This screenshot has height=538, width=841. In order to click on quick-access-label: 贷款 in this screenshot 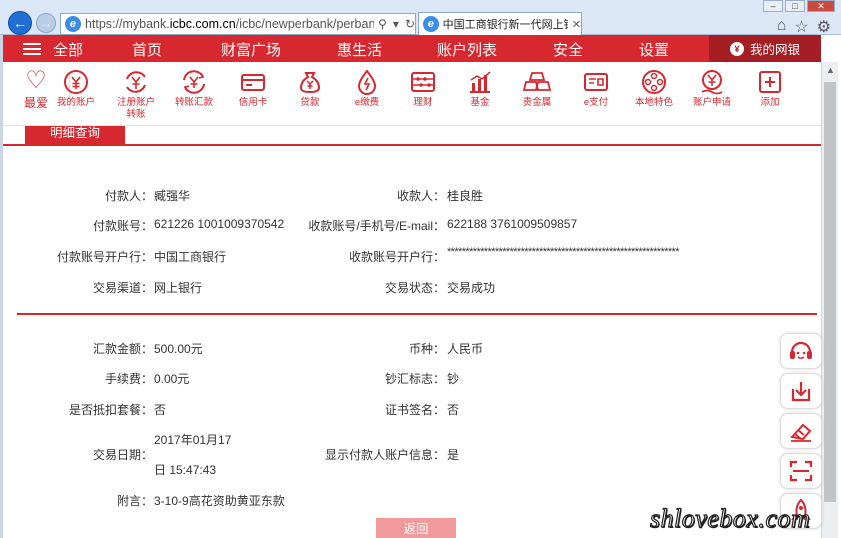, I will do `click(310, 102)`.